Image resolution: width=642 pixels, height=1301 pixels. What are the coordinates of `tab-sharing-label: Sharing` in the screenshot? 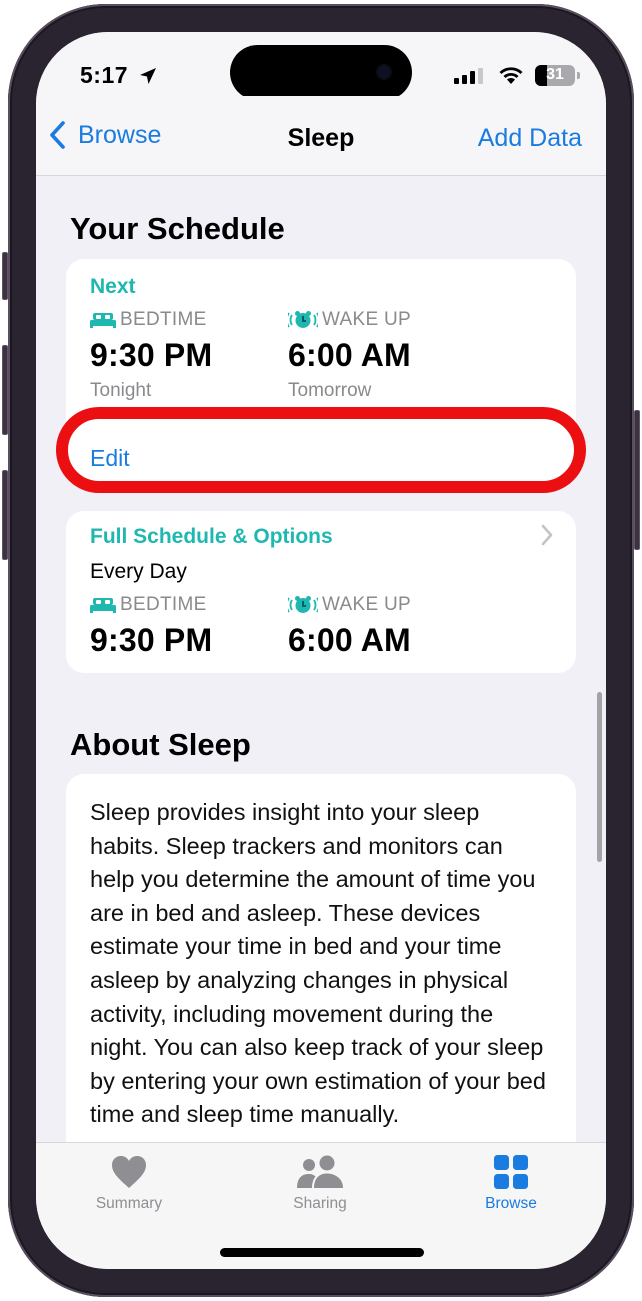 It's located at (320, 1203).